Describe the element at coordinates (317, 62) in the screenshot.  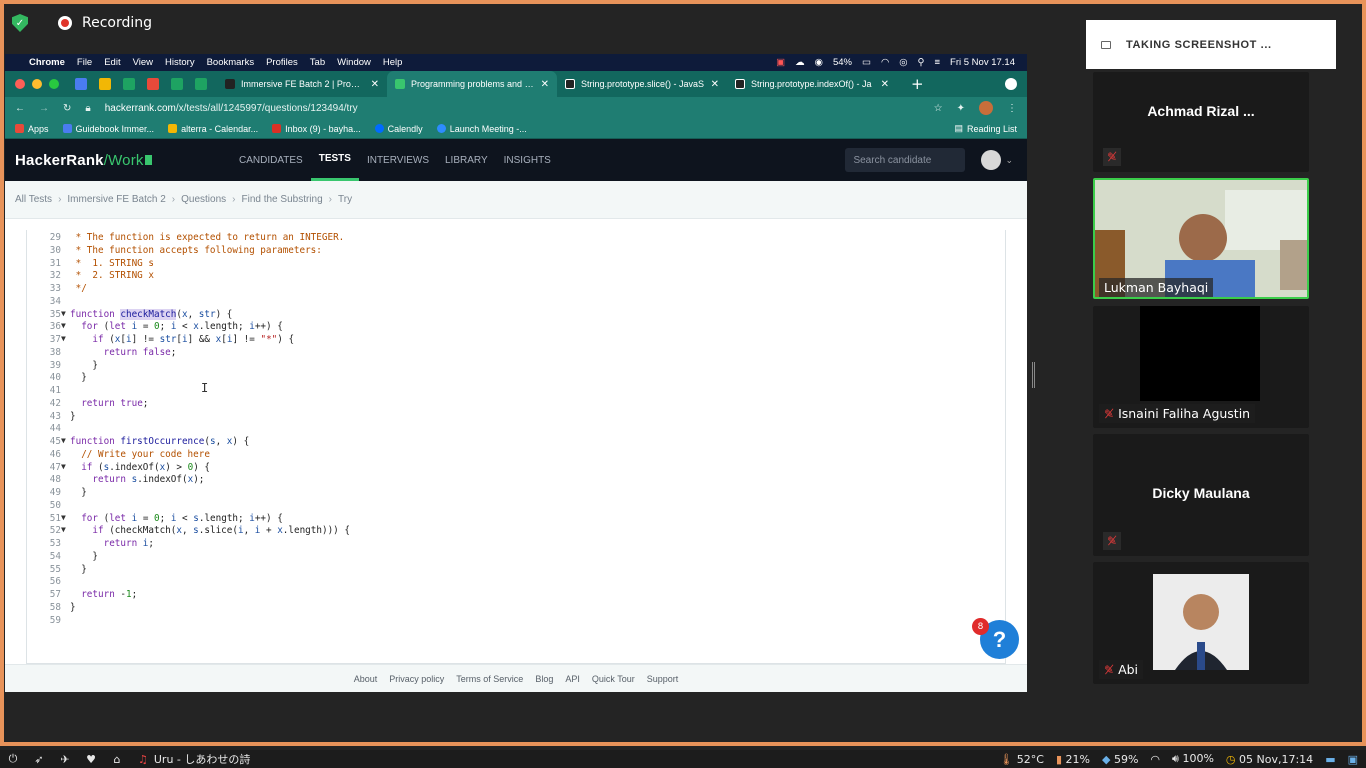
I see `menu-tab: Tab` at that location.